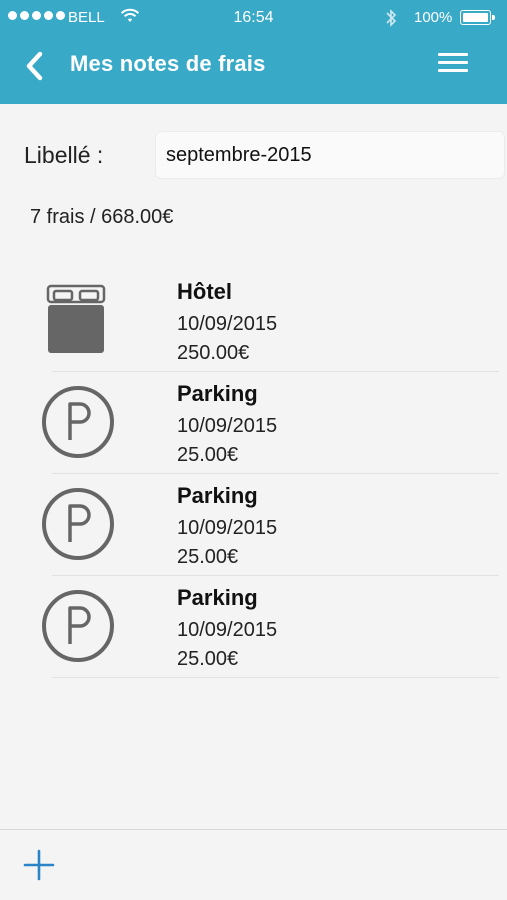  Describe the element at coordinates (204, 291) in the screenshot. I see `expense-name: Hôtel` at that location.